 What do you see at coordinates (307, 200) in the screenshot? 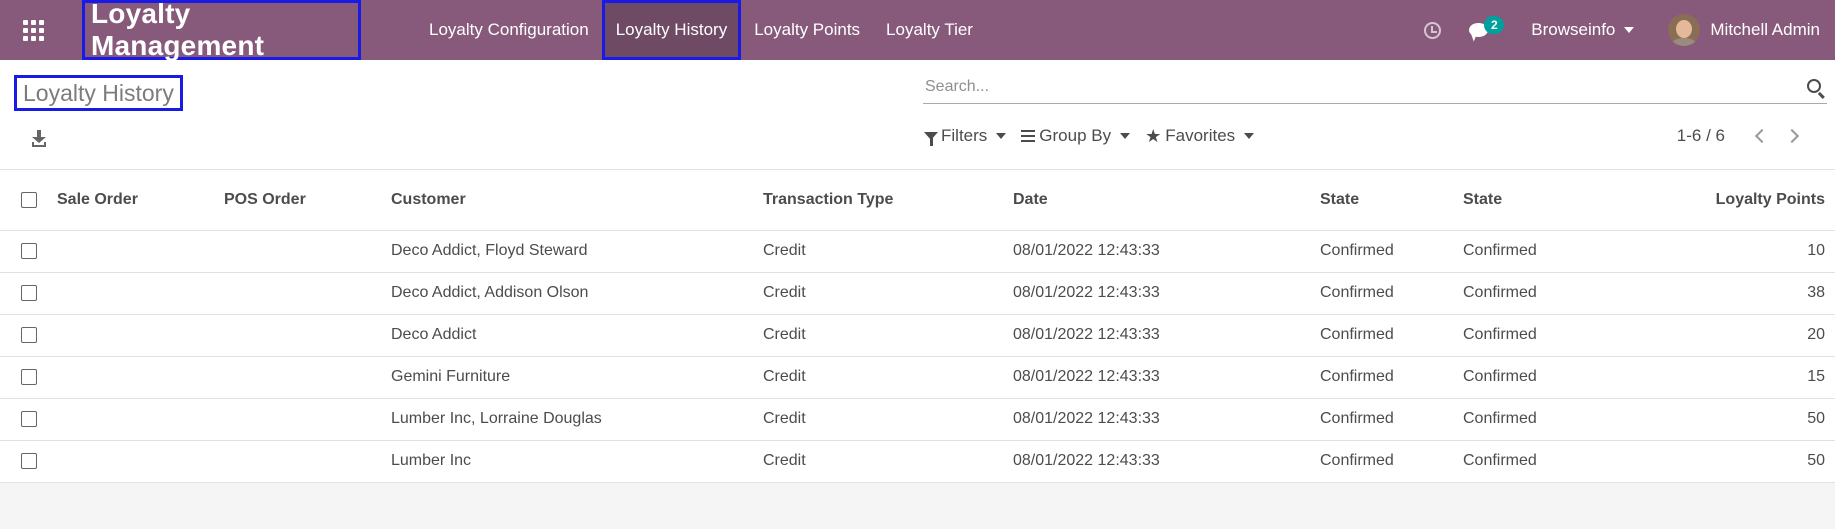
I see `col-pos-order: POS Order` at bounding box center [307, 200].